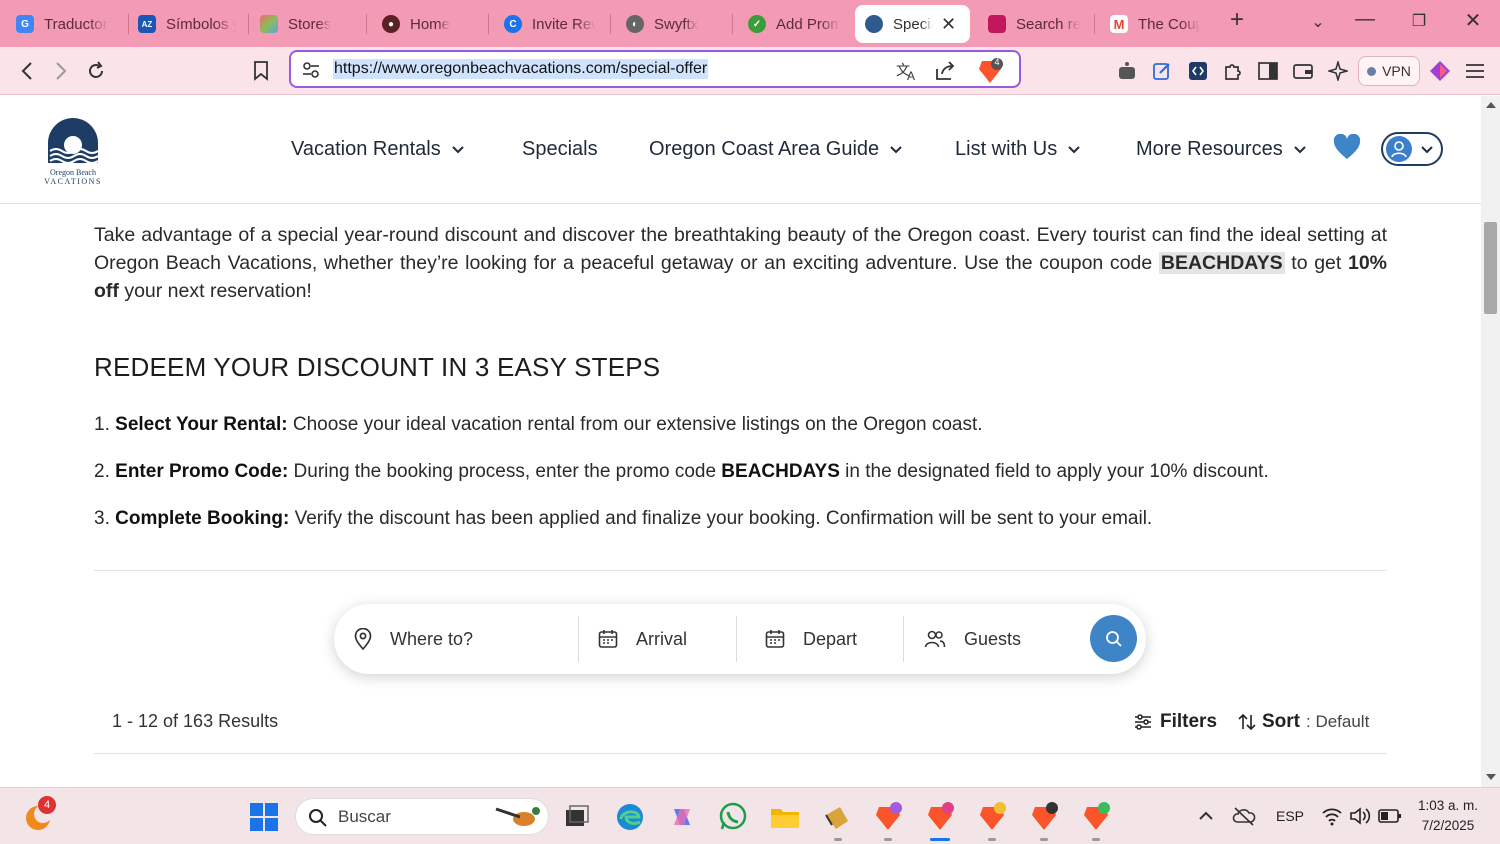 This screenshot has height=844, width=1500. Describe the element at coordinates (1268, 71) in the screenshot. I see `sidebar-toggle-icon` at that location.